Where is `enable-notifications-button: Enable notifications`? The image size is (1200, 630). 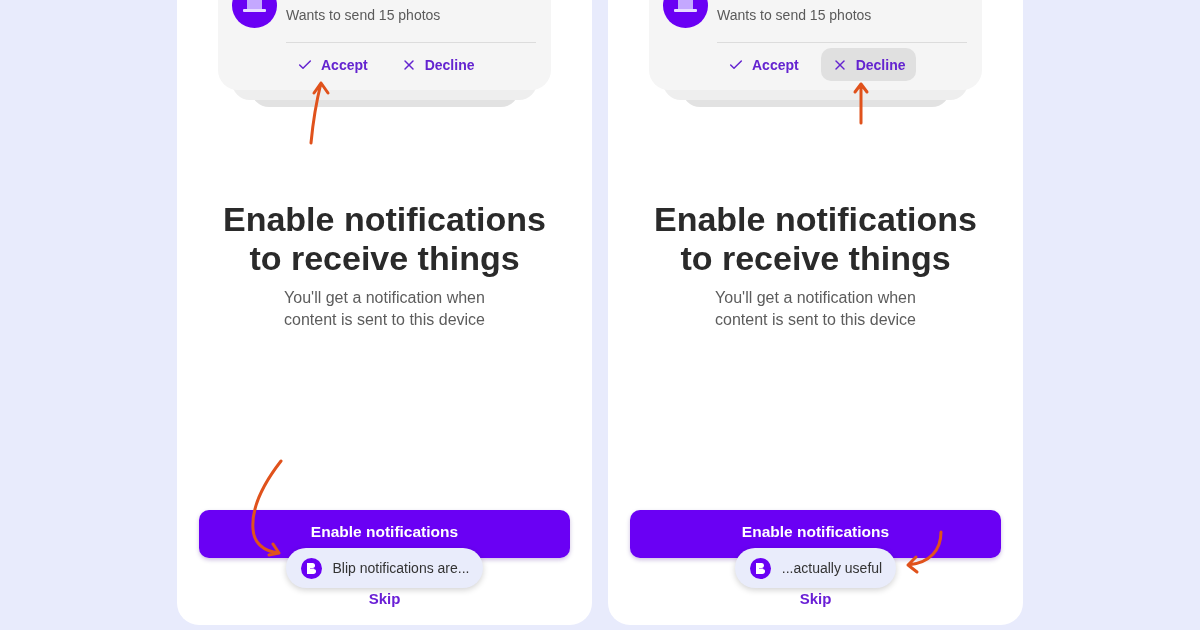 enable-notifications-button: Enable notifications is located at coordinates (815, 534).